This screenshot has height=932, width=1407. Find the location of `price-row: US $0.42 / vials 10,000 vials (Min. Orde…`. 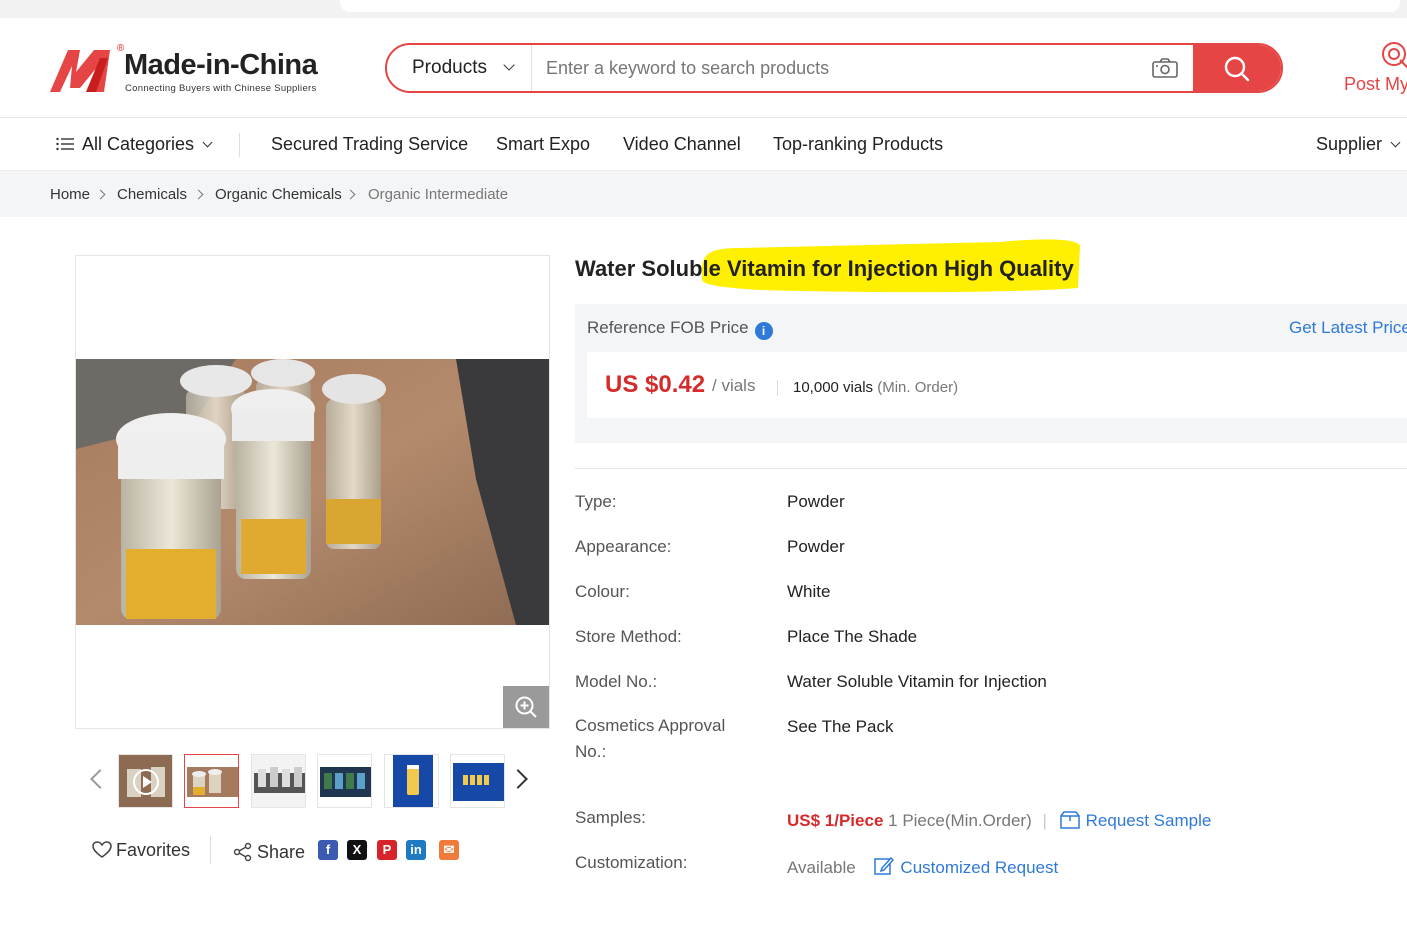

price-row: US $0.42 / vials 10,000 vials (Min. Orde… is located at coordinates (997, 385).